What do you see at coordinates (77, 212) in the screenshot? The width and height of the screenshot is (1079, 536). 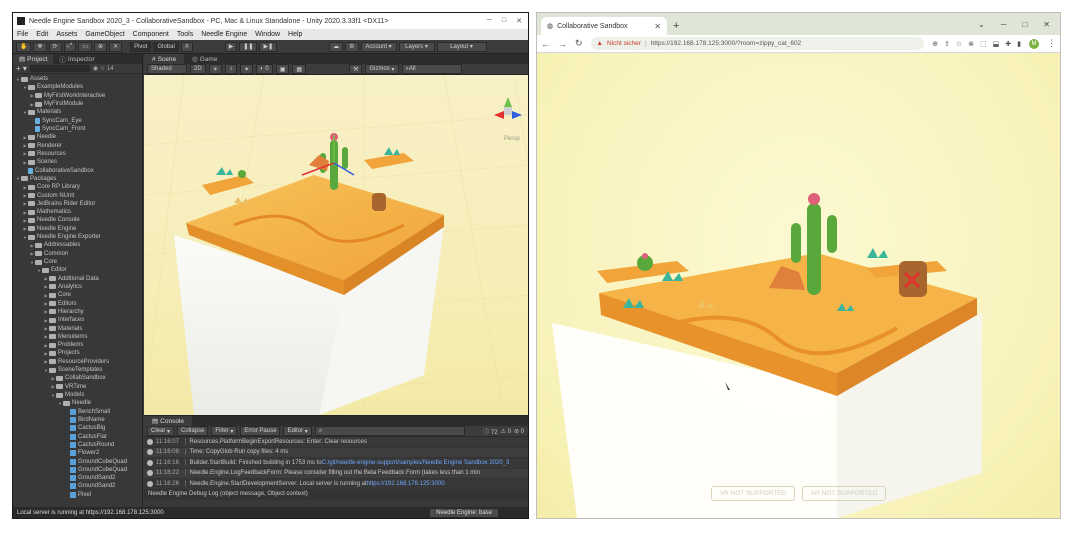 I see `tree-item: ▶ Mathematics` at bounding box center [77, 212].